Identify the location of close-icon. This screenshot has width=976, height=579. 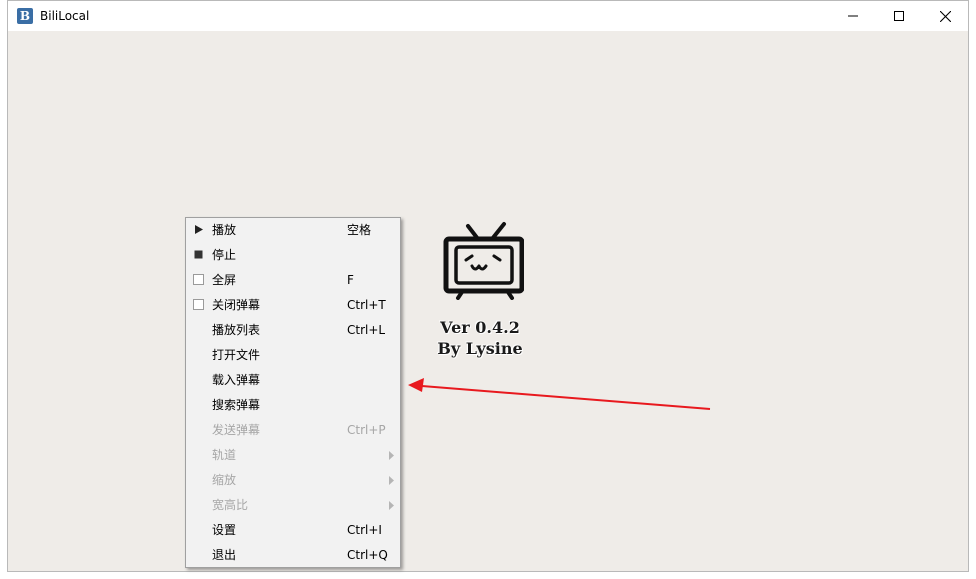
(945, 16).